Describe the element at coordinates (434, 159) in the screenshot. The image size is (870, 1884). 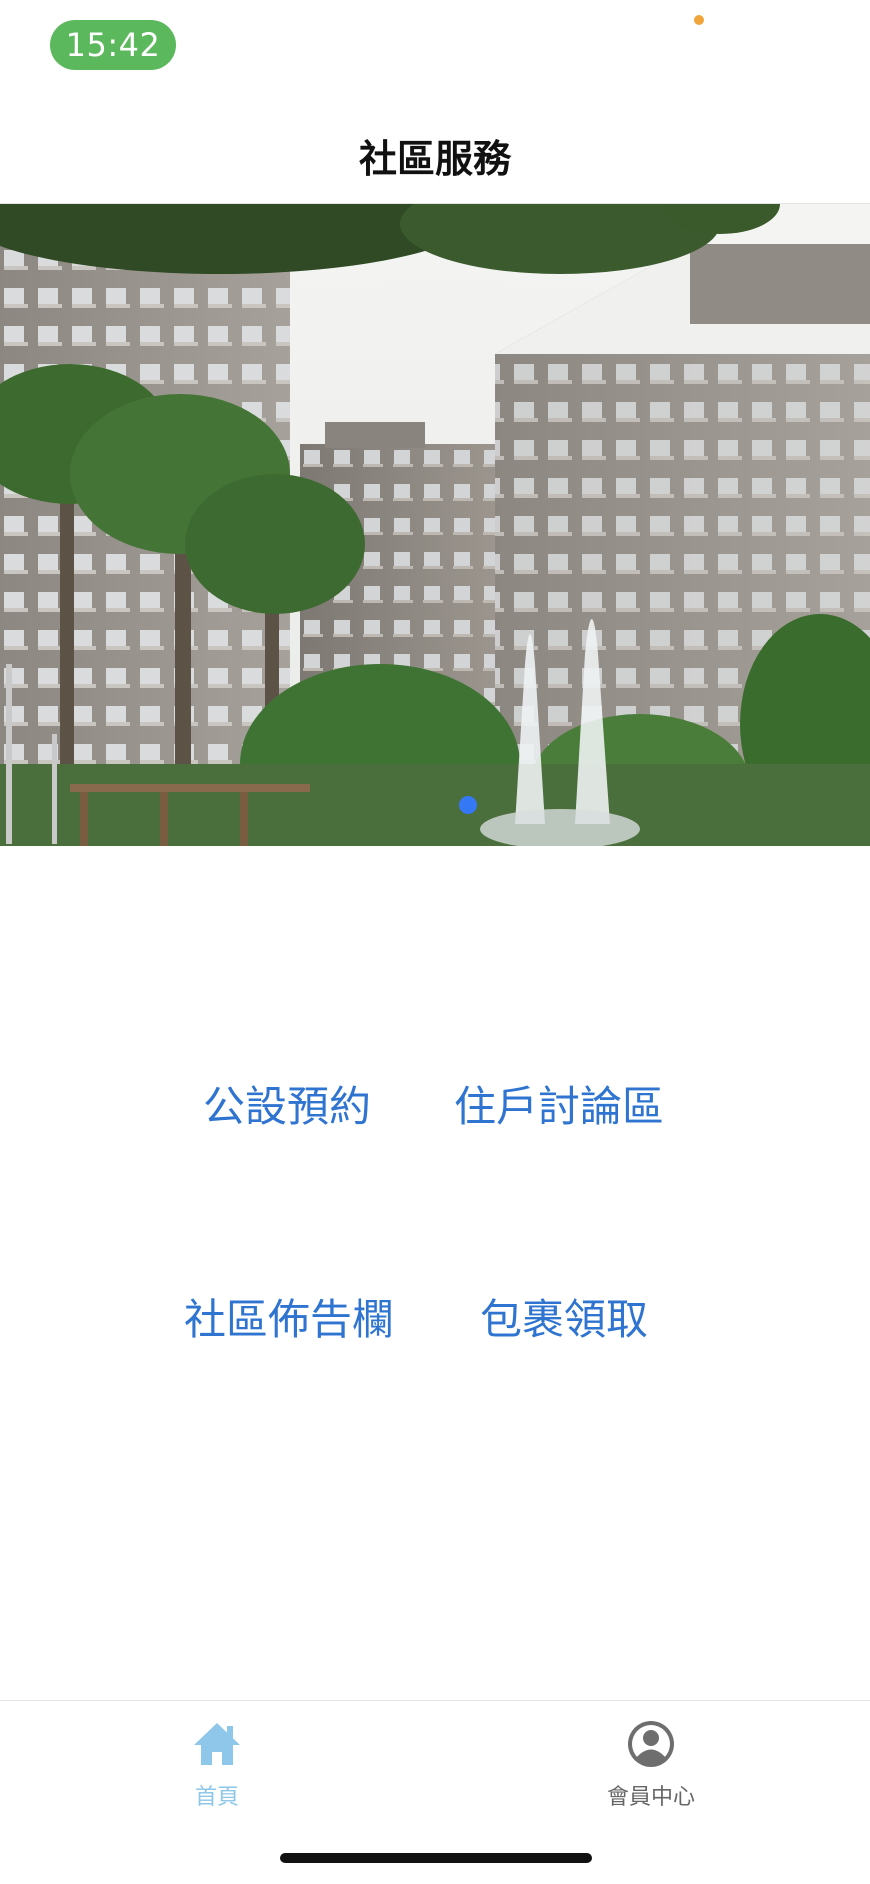
I see `page-title: 社區服務` at that location.